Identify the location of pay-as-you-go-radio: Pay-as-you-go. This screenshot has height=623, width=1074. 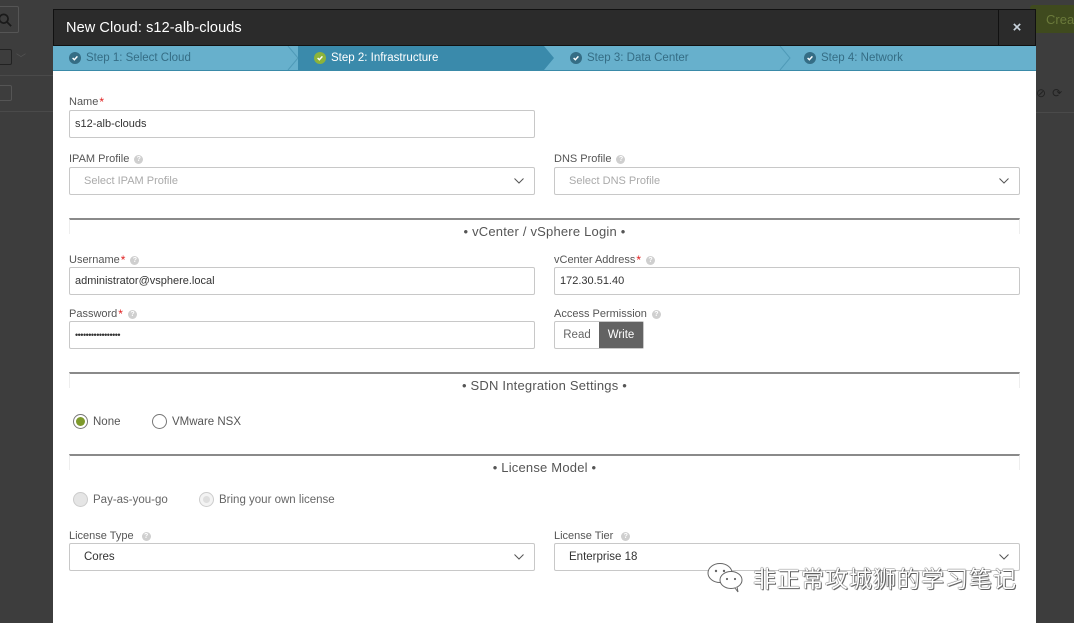
(120, 499).